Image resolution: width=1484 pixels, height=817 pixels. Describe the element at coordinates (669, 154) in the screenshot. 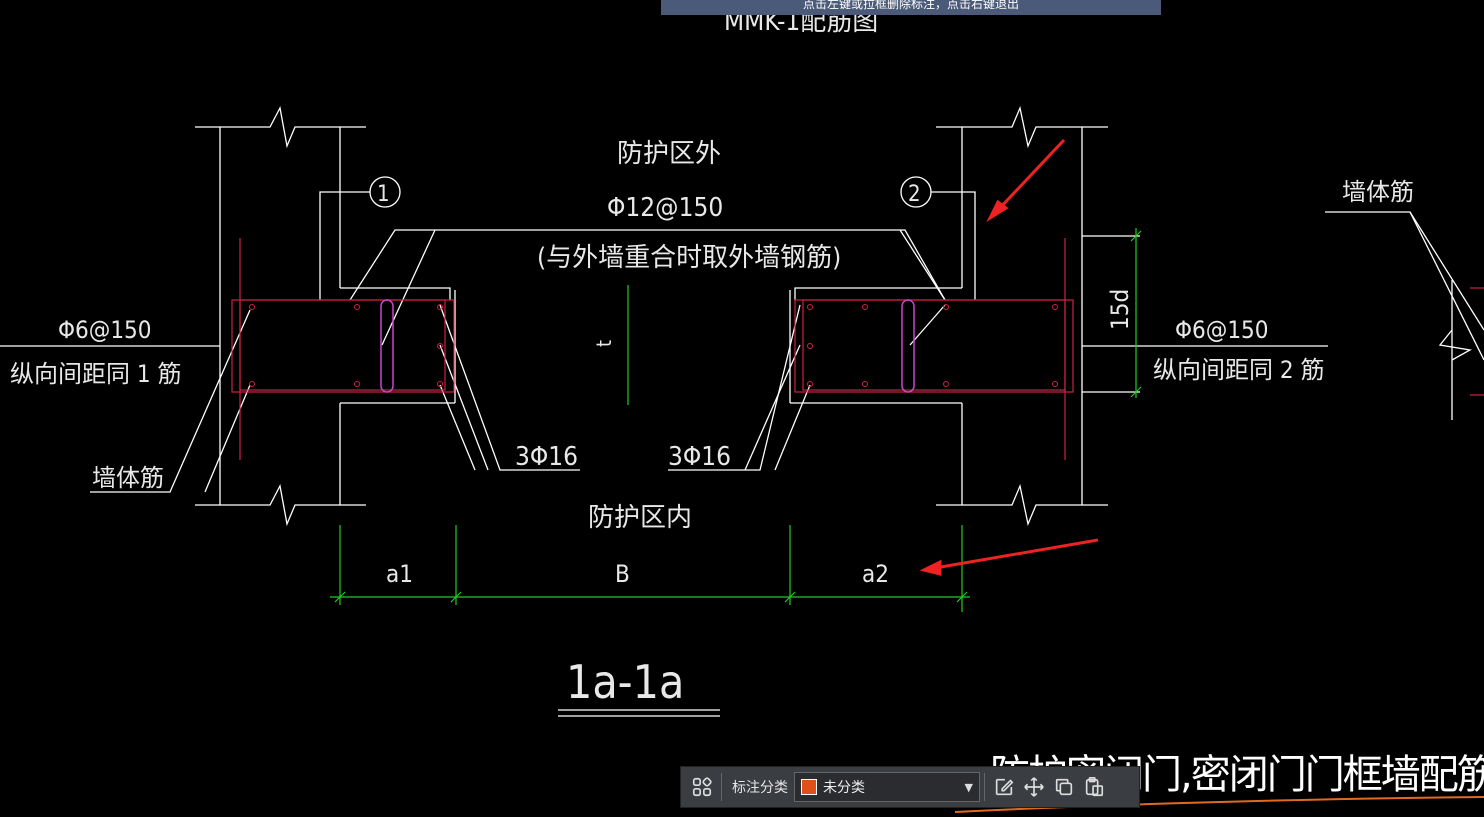

I see `outside-label: 防护区外` at that location.